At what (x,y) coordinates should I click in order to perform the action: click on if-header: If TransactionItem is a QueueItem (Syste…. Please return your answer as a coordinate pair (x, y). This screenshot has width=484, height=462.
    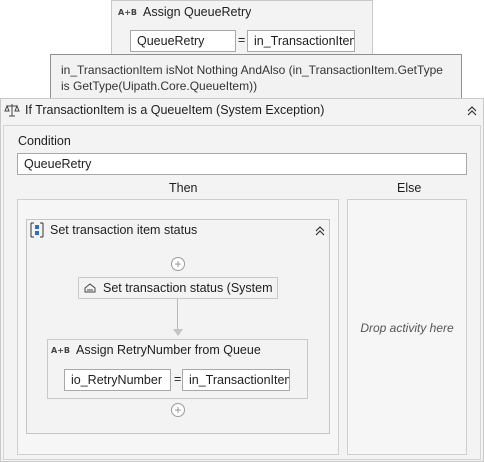
    Looking at the image, I should click on (242, 110).